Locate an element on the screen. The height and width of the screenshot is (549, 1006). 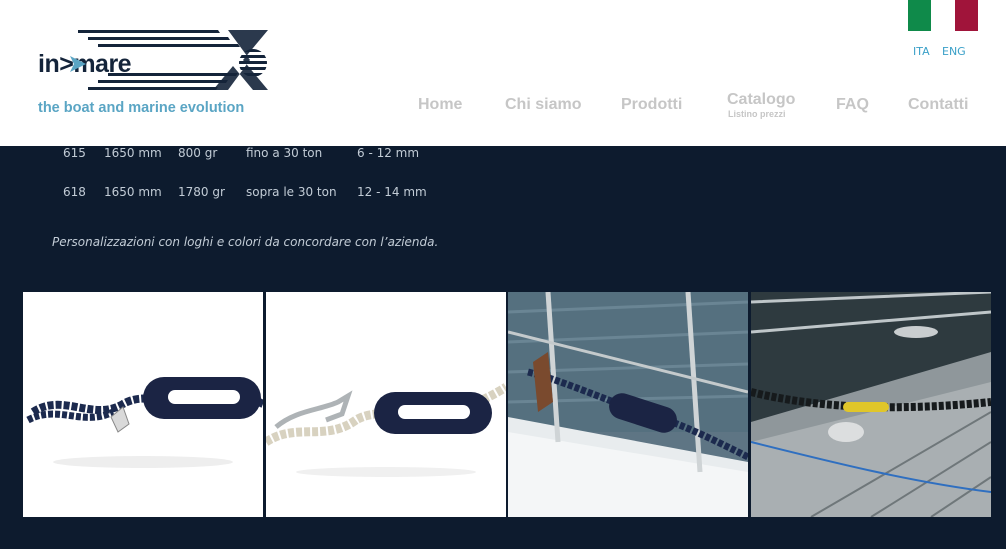
gallery-photo-deck-cleat is located at coordinates (871, 404).